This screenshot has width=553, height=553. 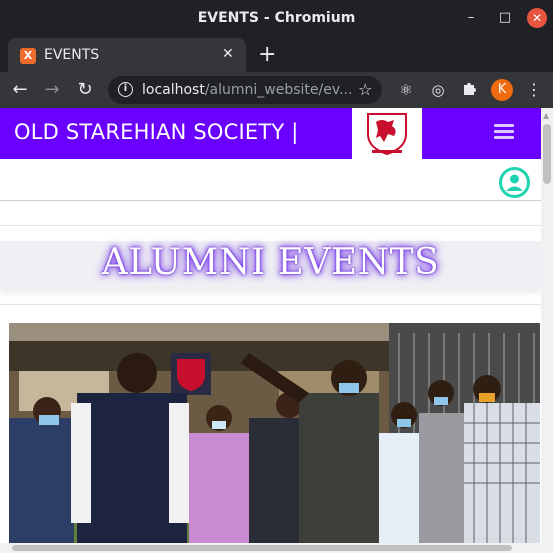 I want to click on school-logo, so click(x=387, y=133).